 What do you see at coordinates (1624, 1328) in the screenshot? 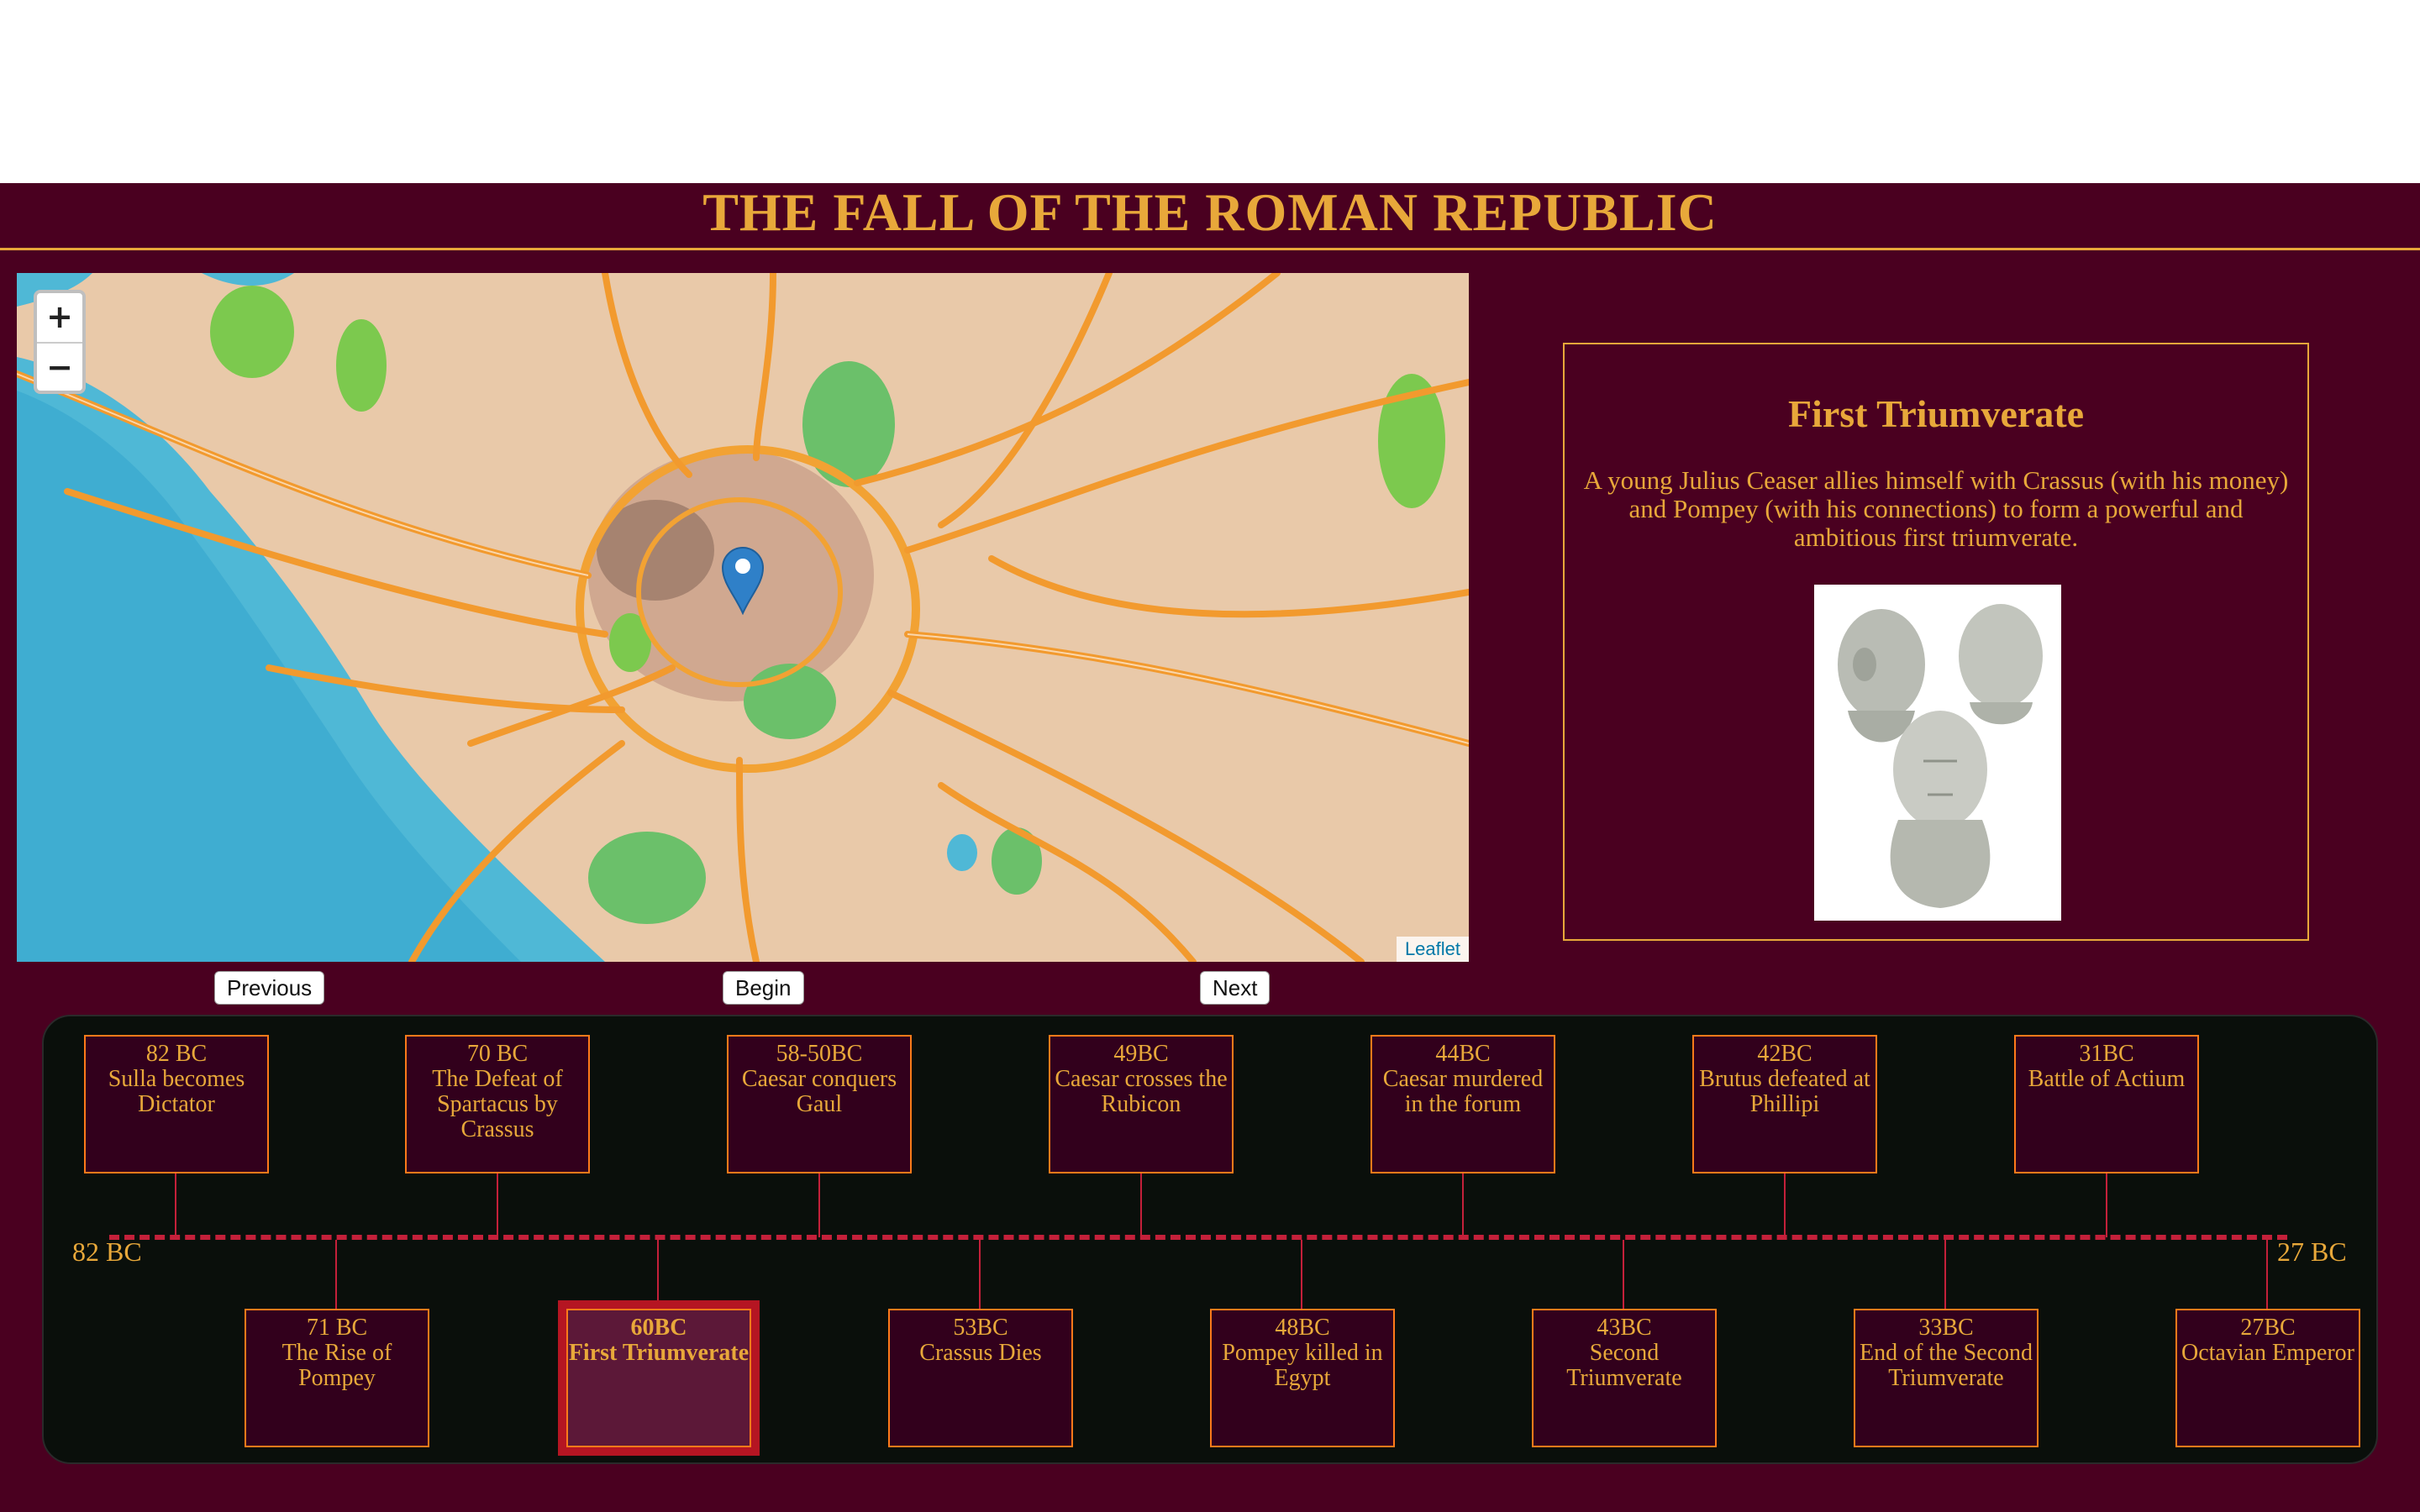
I see `event-year: 43BC` at bounding box center [1624, 1328].